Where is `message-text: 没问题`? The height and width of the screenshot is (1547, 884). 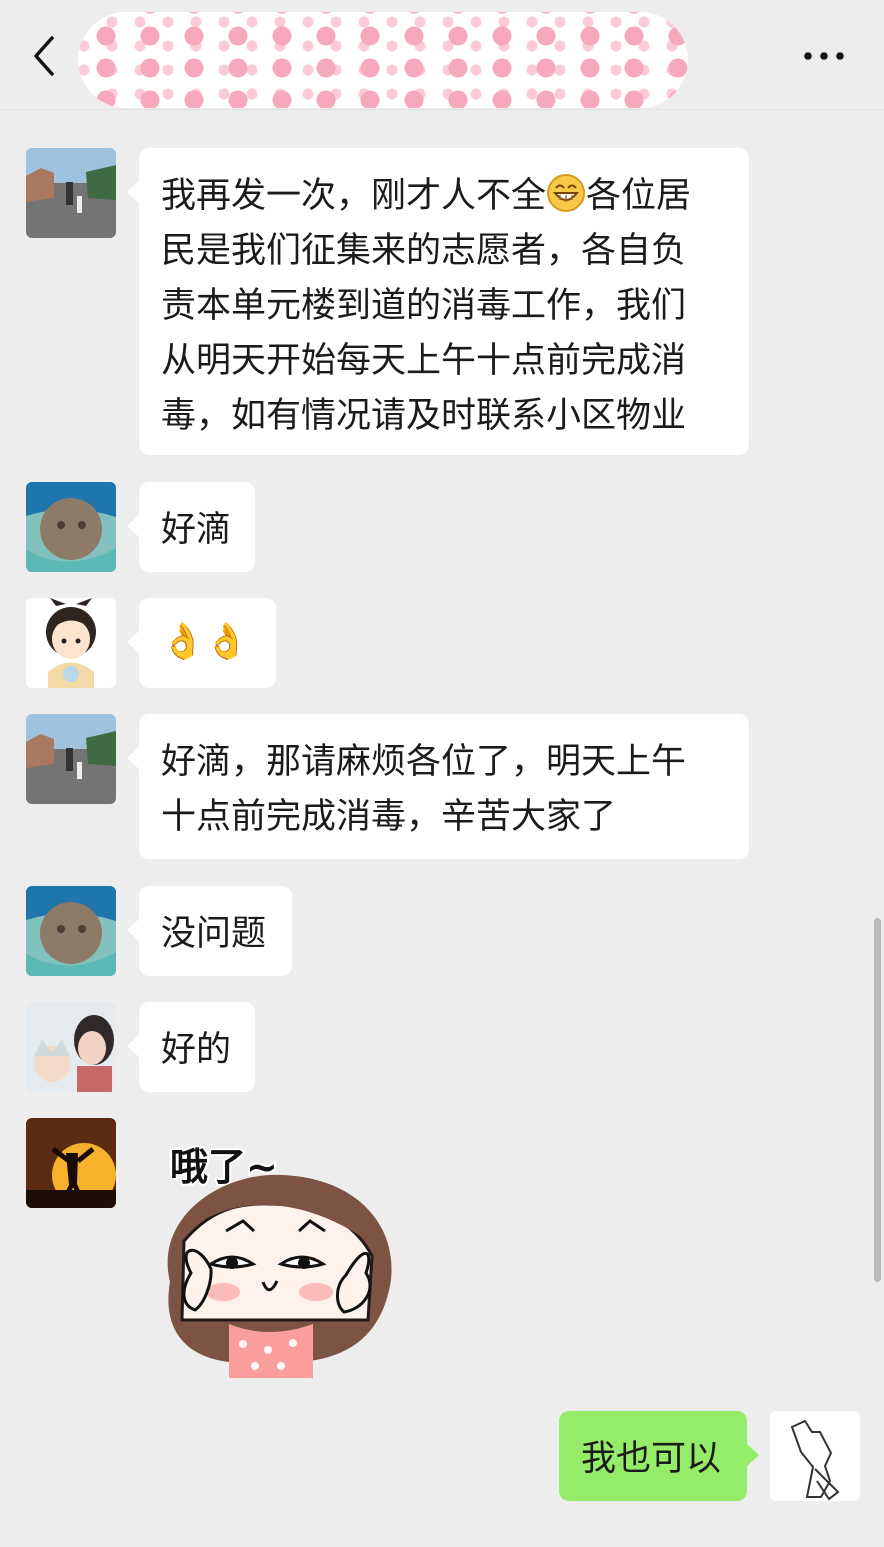 message-text: 没问题 is located at coordinates (214, 934).